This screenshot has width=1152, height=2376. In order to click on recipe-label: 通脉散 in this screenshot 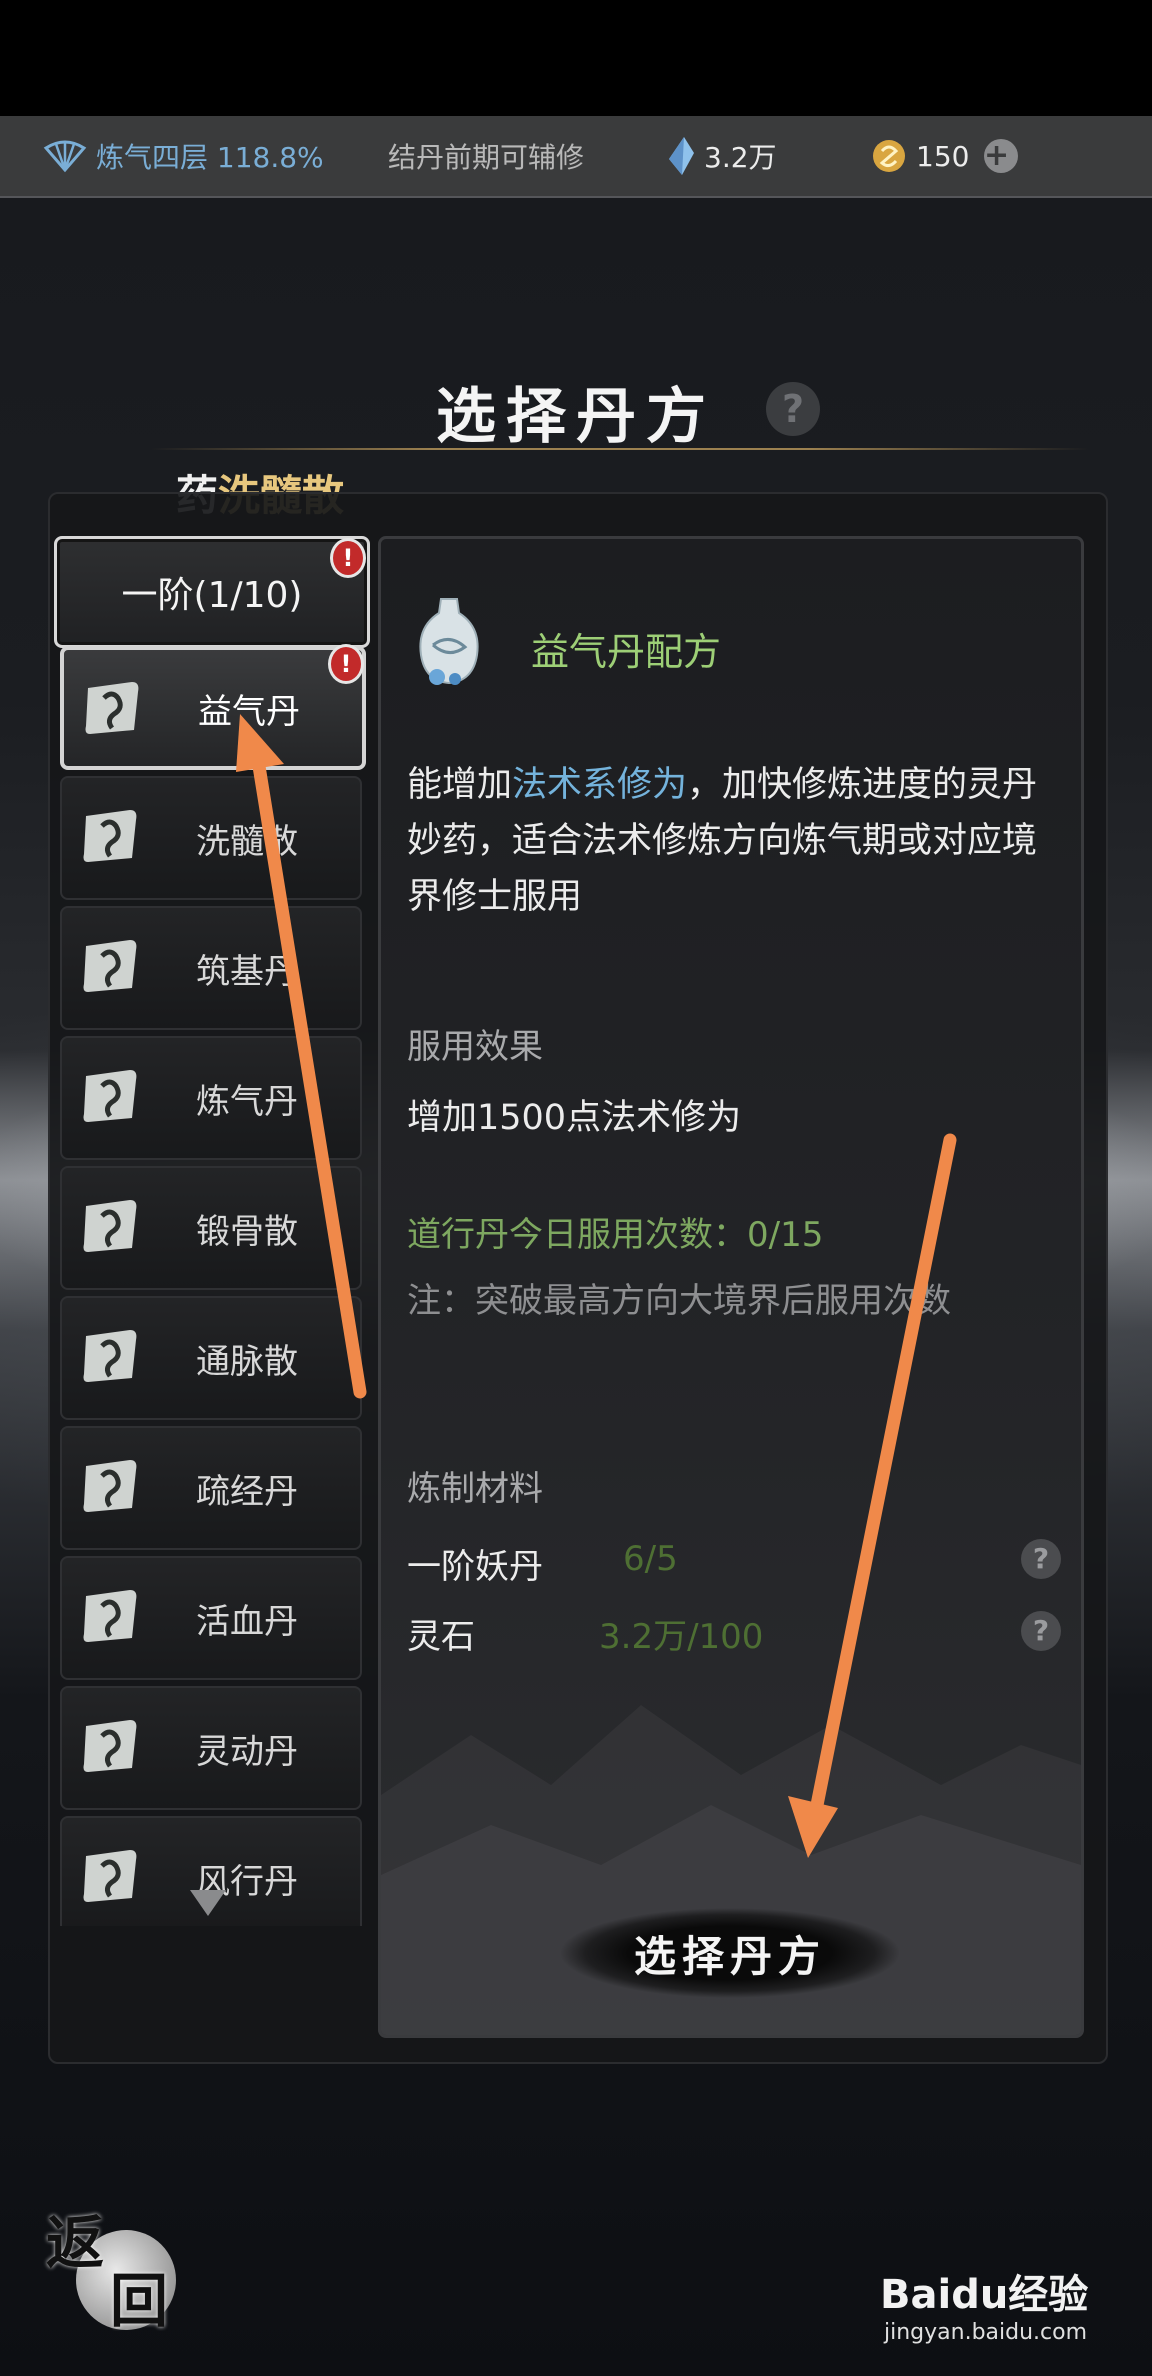, I will do `click(247, 1361)`.